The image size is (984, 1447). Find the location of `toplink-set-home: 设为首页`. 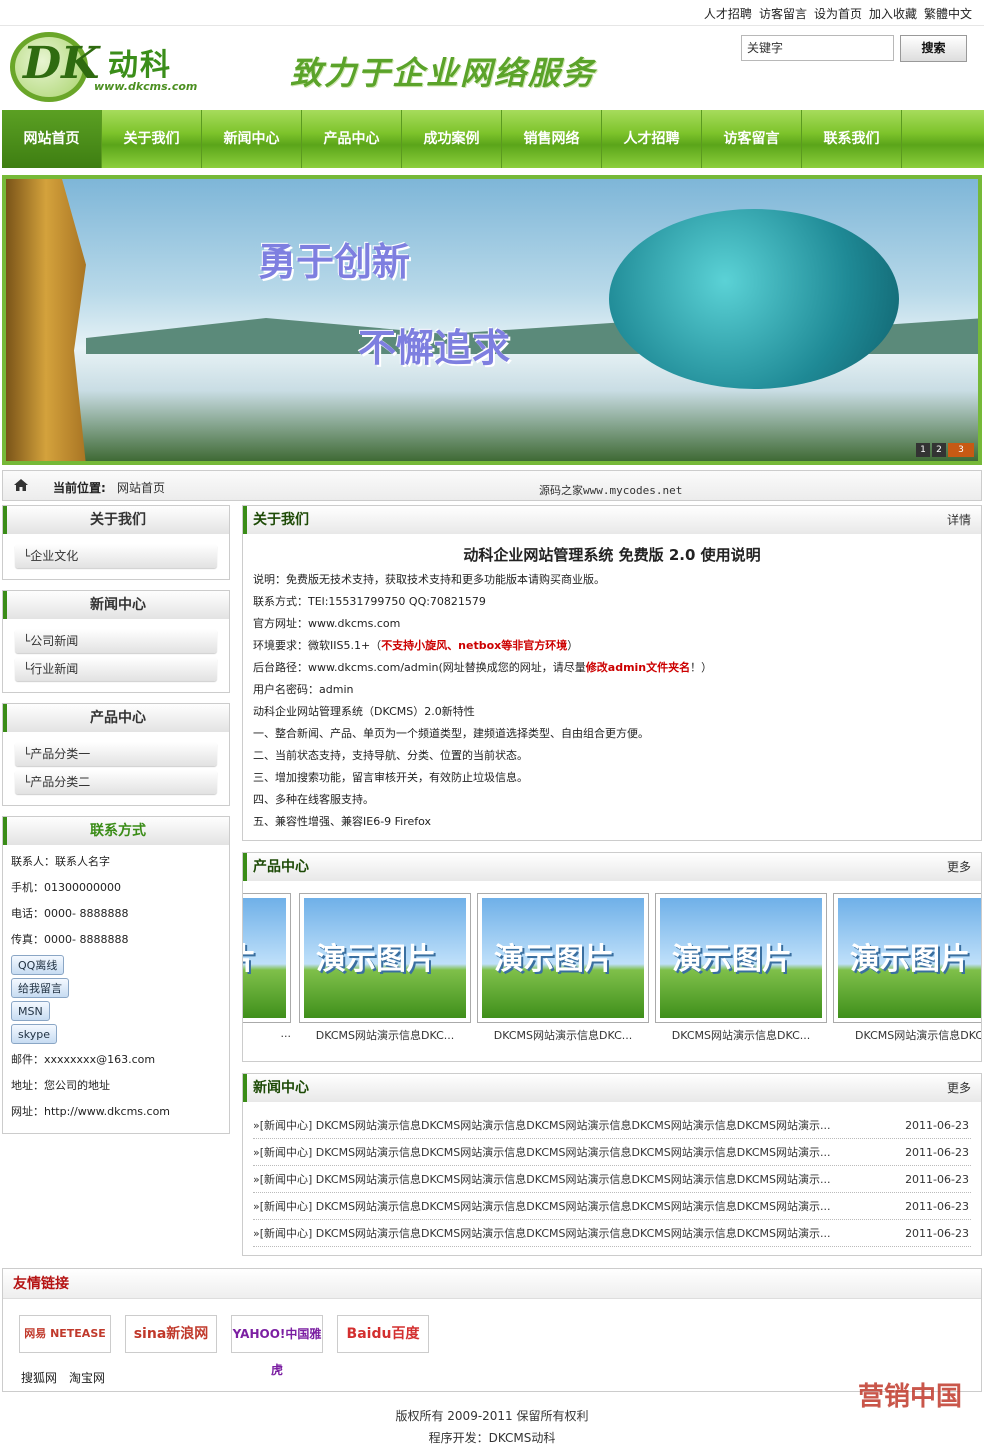

toplink-set-home: 设为首页 is located at coordinates (838, 13).